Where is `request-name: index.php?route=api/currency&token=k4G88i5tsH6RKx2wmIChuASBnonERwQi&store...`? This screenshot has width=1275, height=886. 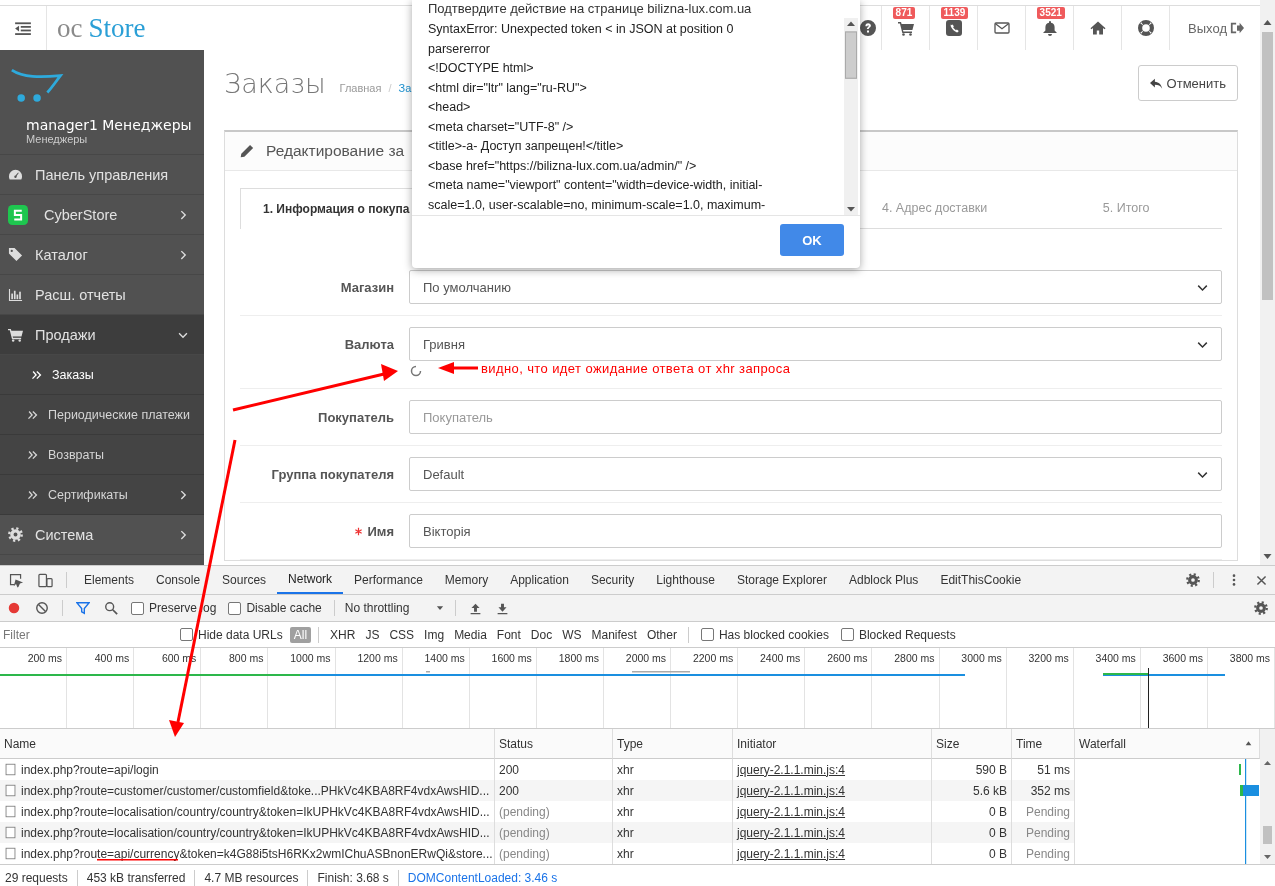 request-name: index.php?route=api/currency&token=k4G88i5tsH6RKx2wmIChuASBnonERwQi&store... is located at coordinates (257, 853).